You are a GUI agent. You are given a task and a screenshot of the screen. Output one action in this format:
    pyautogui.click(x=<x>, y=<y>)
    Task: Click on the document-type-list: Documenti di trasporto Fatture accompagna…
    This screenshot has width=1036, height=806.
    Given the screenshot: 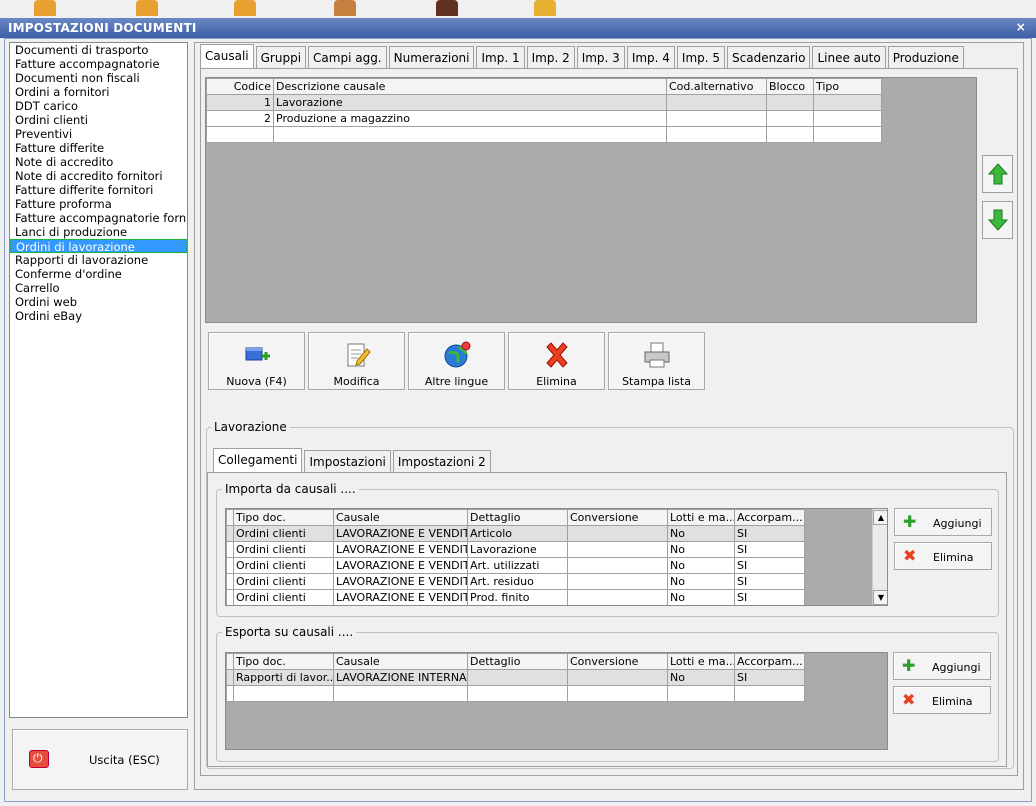 What is the action you would take?
    pyautogui.click(x=98, y=380)
    